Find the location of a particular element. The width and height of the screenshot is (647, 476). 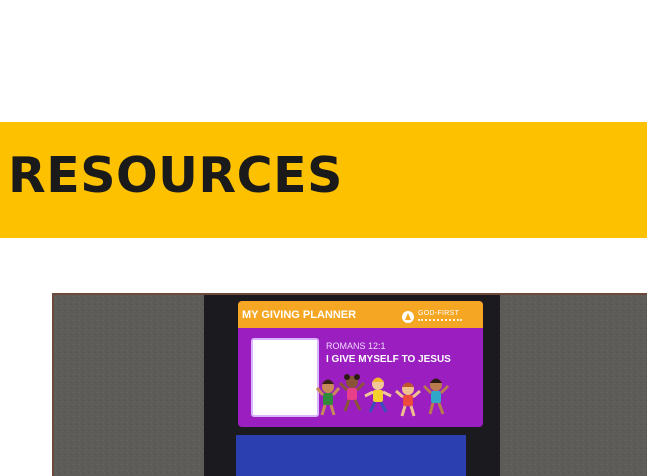

photo-placeholder is located at coordinates (285, 377).